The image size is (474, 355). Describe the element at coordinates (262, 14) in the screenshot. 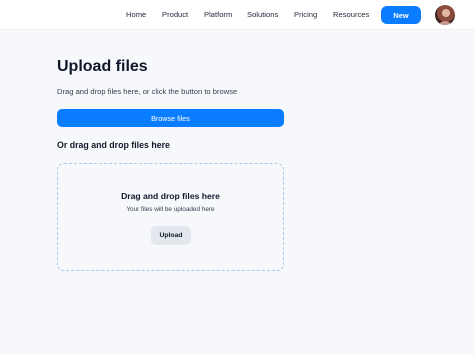

I see `nav-item-solutions: Solutions` at that location.